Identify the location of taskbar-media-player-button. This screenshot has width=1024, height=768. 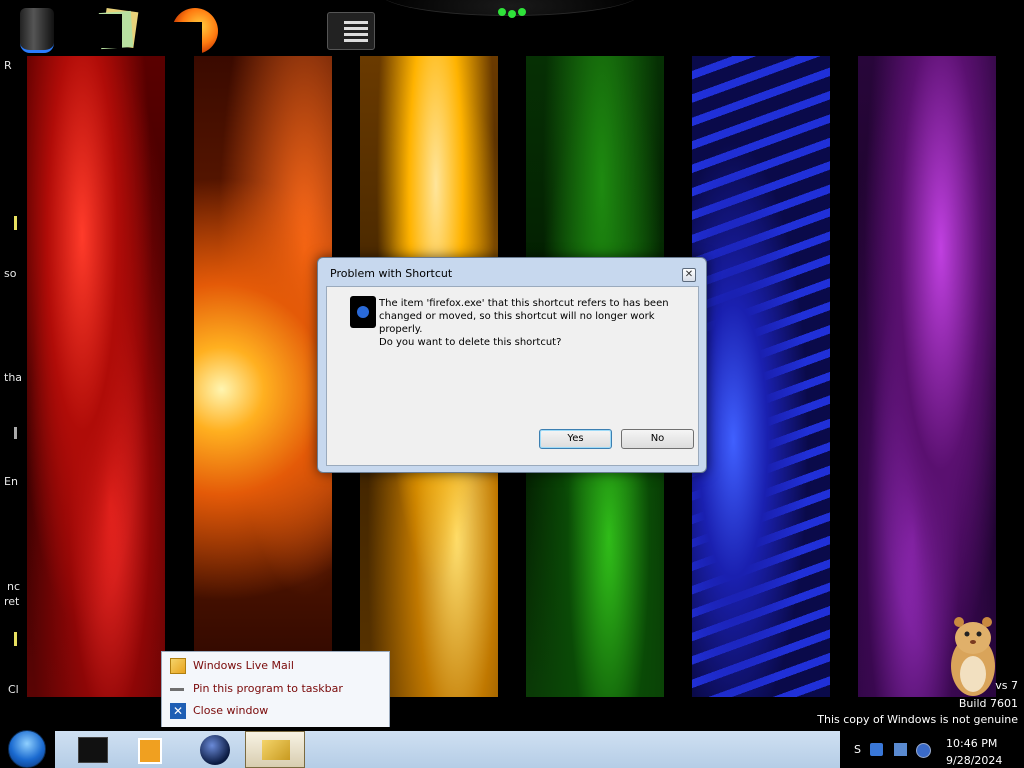
(150, 749).